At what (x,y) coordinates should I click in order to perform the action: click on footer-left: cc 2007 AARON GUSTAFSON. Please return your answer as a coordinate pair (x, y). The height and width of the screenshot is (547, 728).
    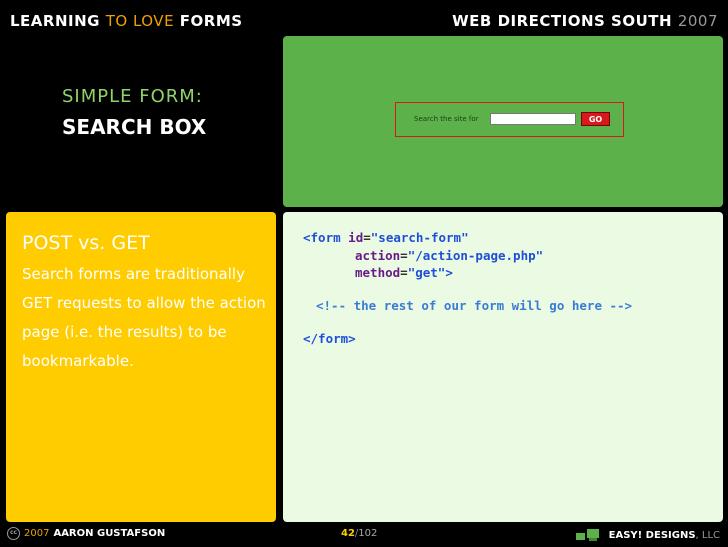
    Looking at the image, I should click on (86, 533).